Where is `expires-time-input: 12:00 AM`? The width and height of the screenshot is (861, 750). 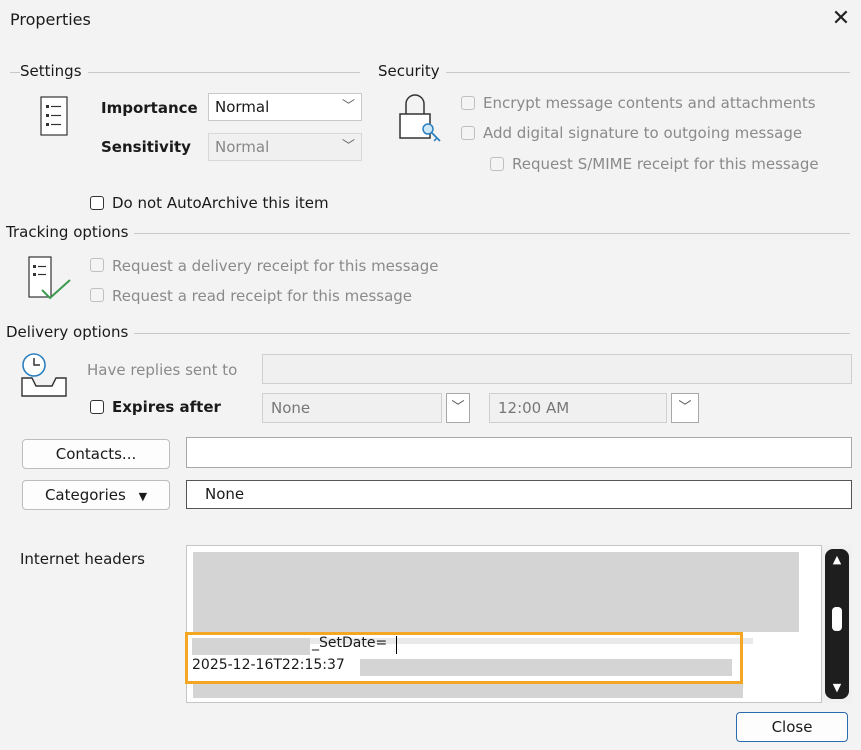 expires-time-input: 12:00 AM is located at coordinates (578, 408).